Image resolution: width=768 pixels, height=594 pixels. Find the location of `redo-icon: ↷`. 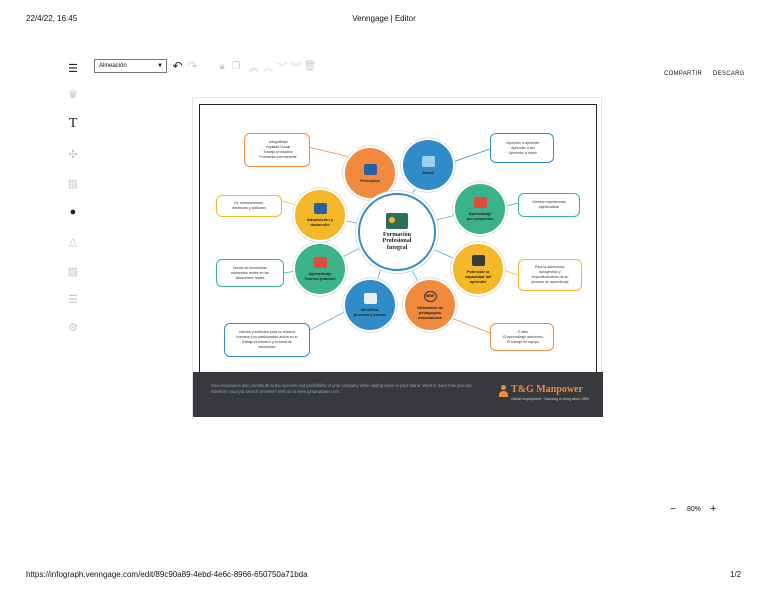

redo-icon: ↷ is located at coordinates (192, 66).